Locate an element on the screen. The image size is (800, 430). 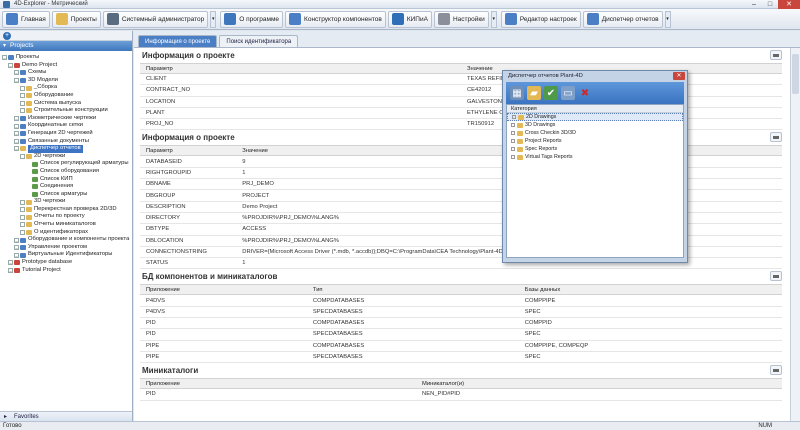
toolbar-button-9: Диспетчер отчетов is located at coordinates (622, 19).